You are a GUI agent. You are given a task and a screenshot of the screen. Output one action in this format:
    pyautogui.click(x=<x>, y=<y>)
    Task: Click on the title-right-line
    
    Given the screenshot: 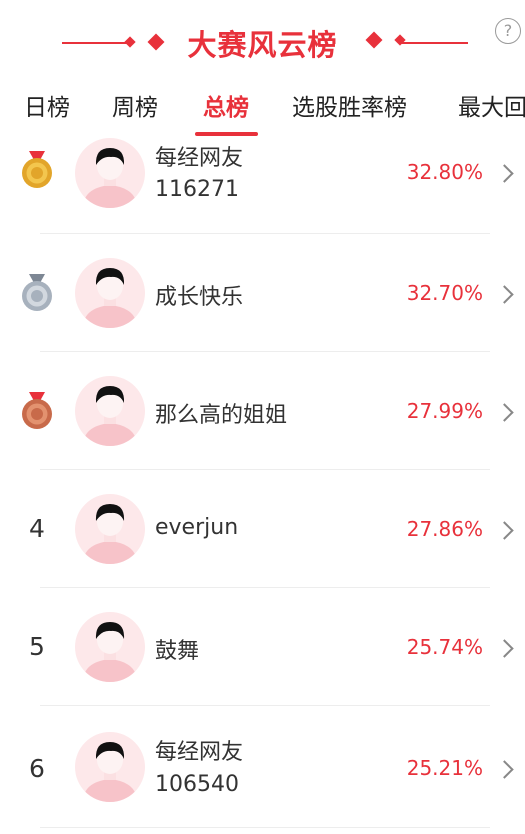 What is the action you would take?
    pyautogui.click(x=434, y=43)
    